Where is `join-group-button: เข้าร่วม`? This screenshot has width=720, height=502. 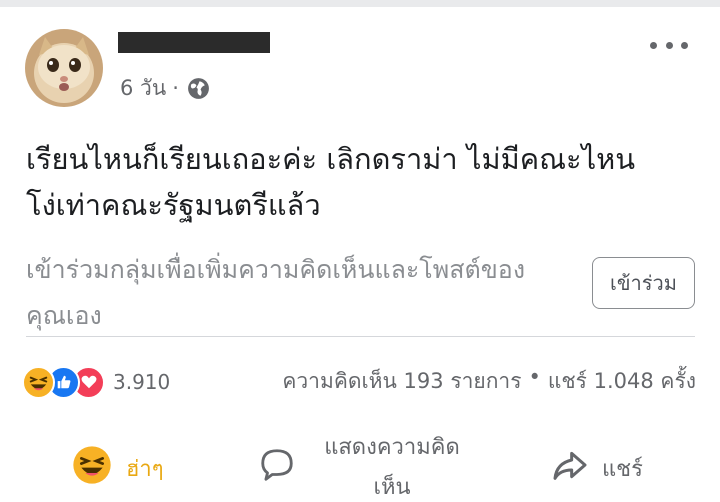 join-group-button: เข้าร่วม is located at coordinates (643, 283).